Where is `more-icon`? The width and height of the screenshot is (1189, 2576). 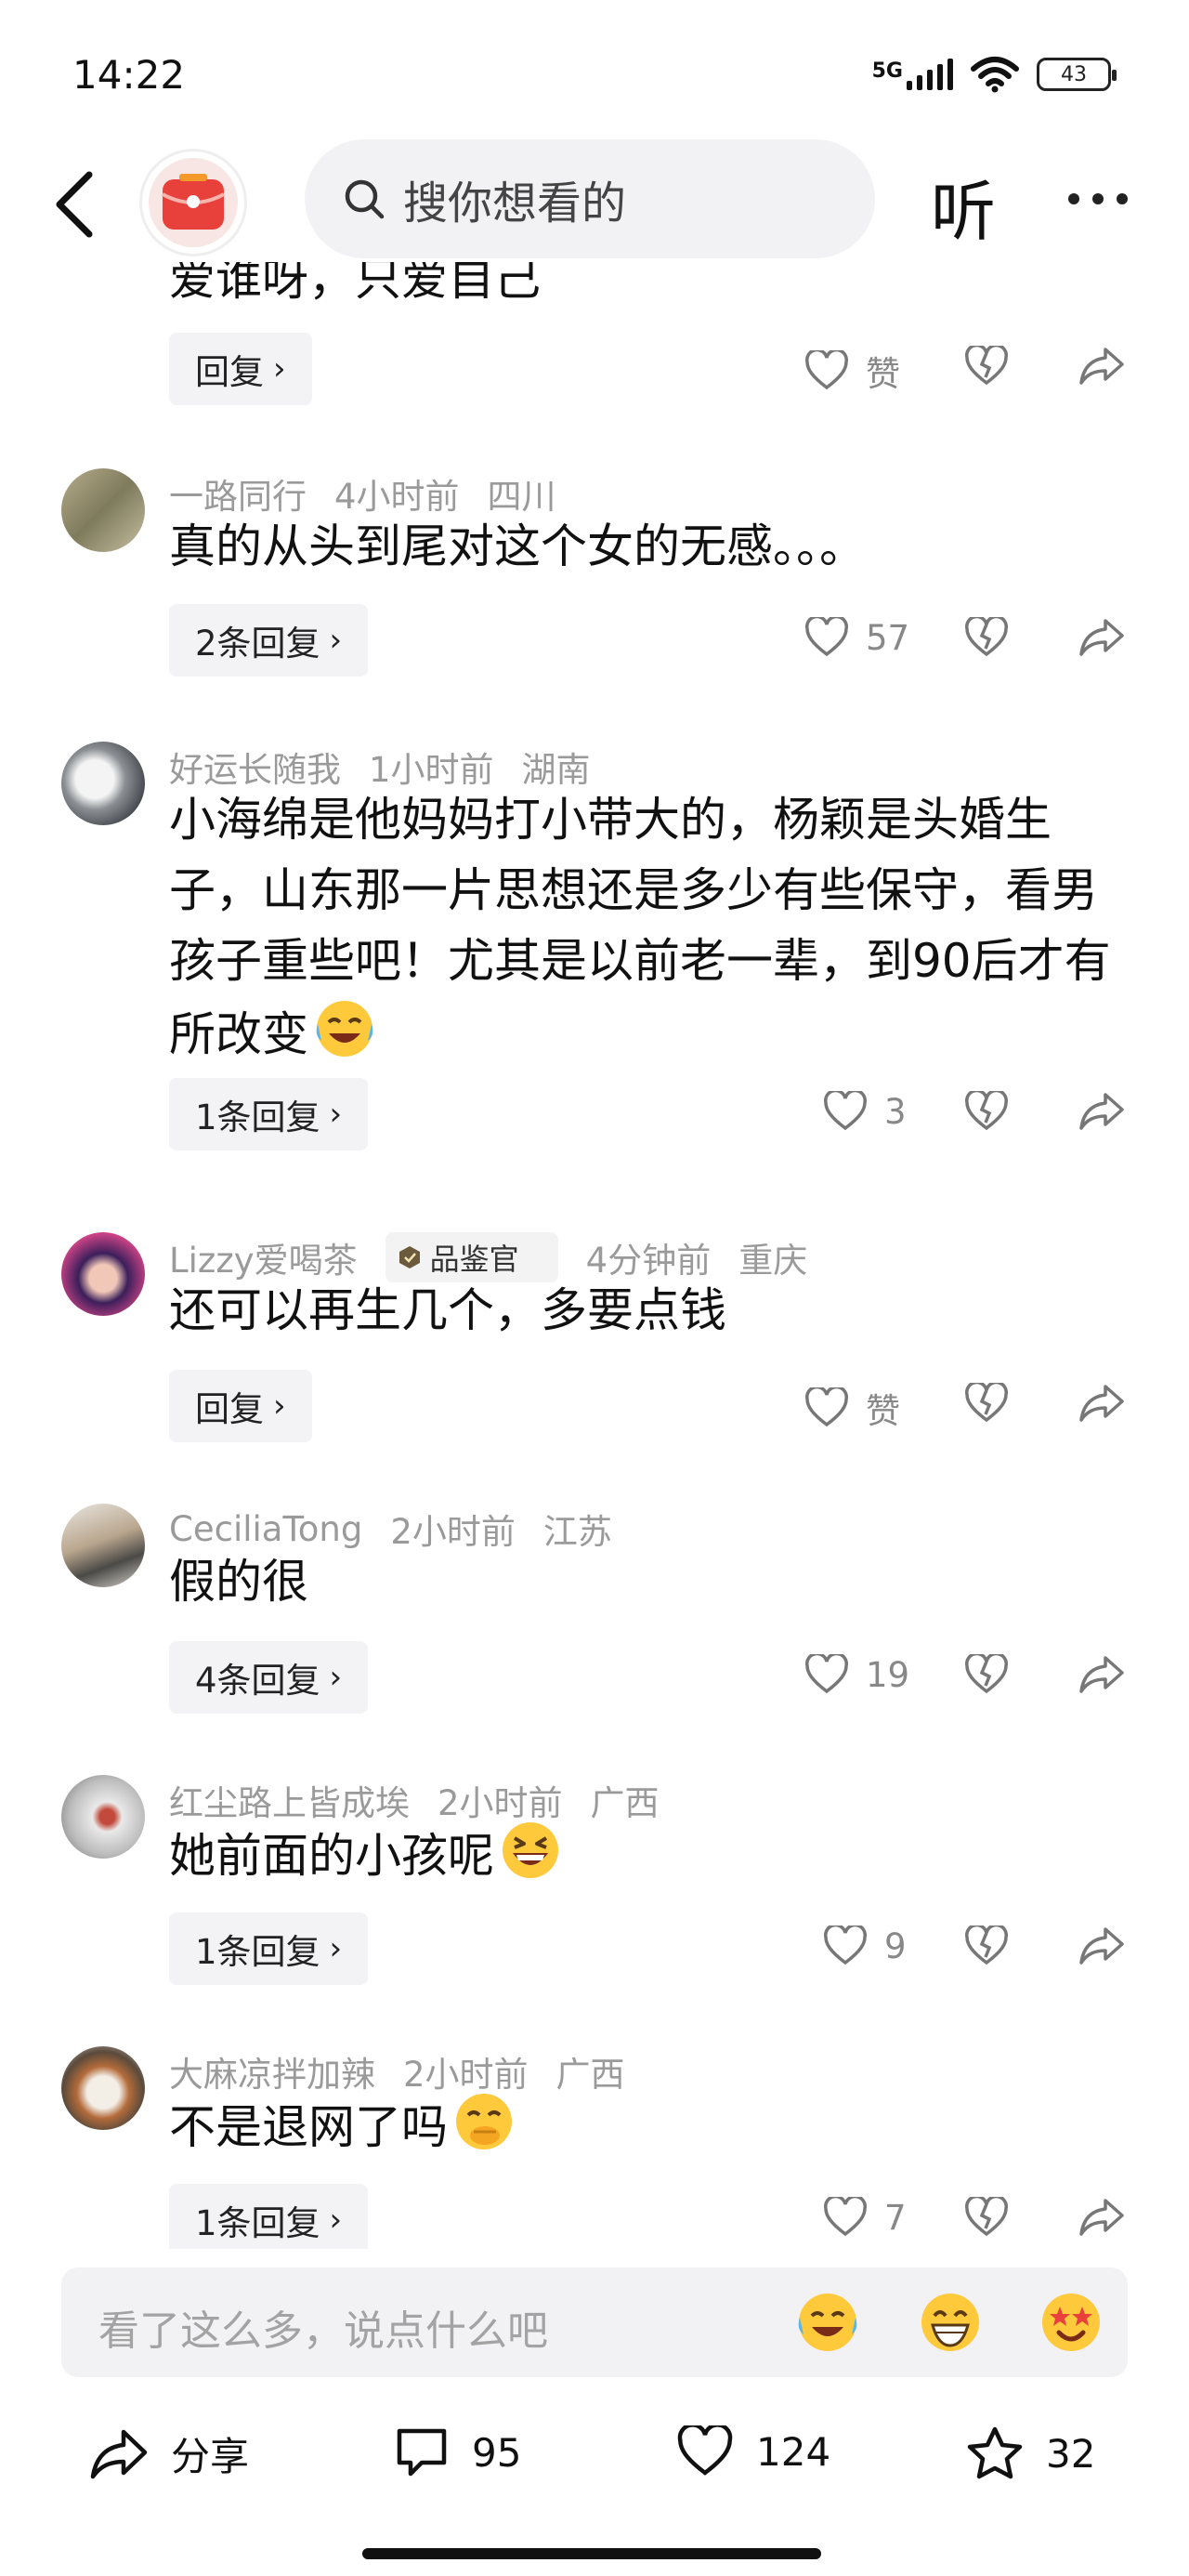
more-icon is located at coordinates (1098, 198).